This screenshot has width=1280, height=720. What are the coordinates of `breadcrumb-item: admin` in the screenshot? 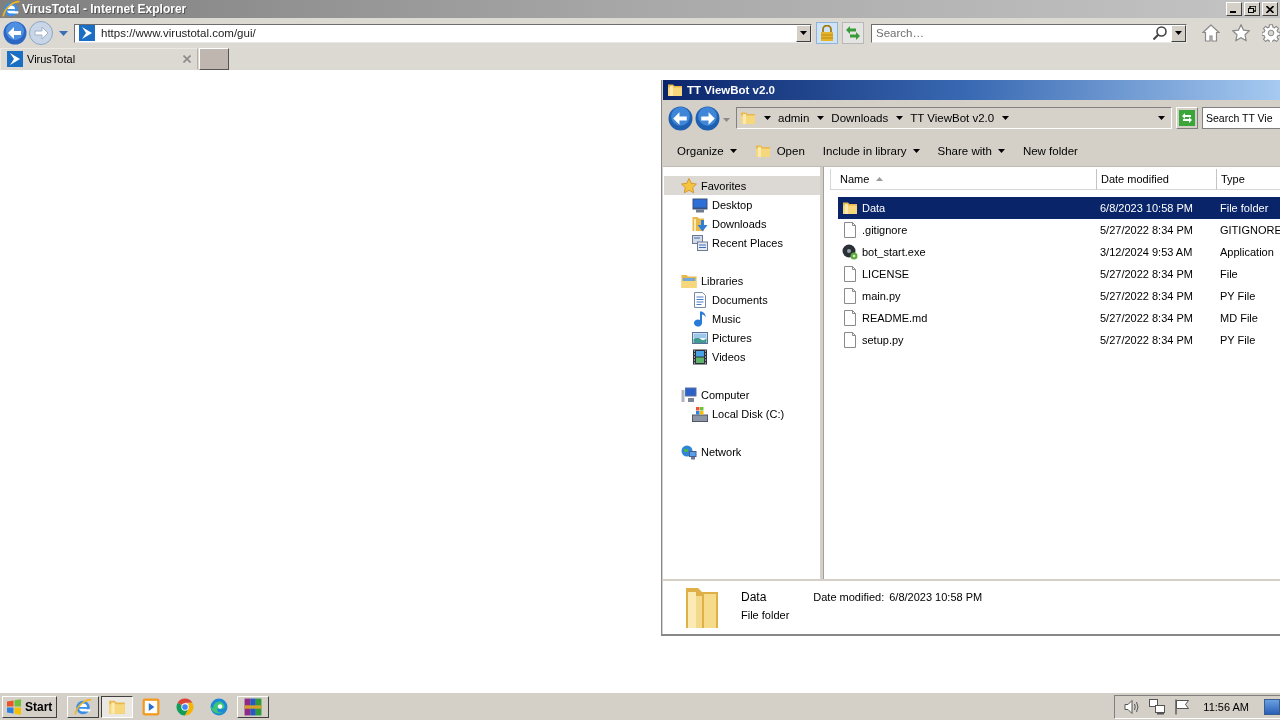 It's located at (794, 118).